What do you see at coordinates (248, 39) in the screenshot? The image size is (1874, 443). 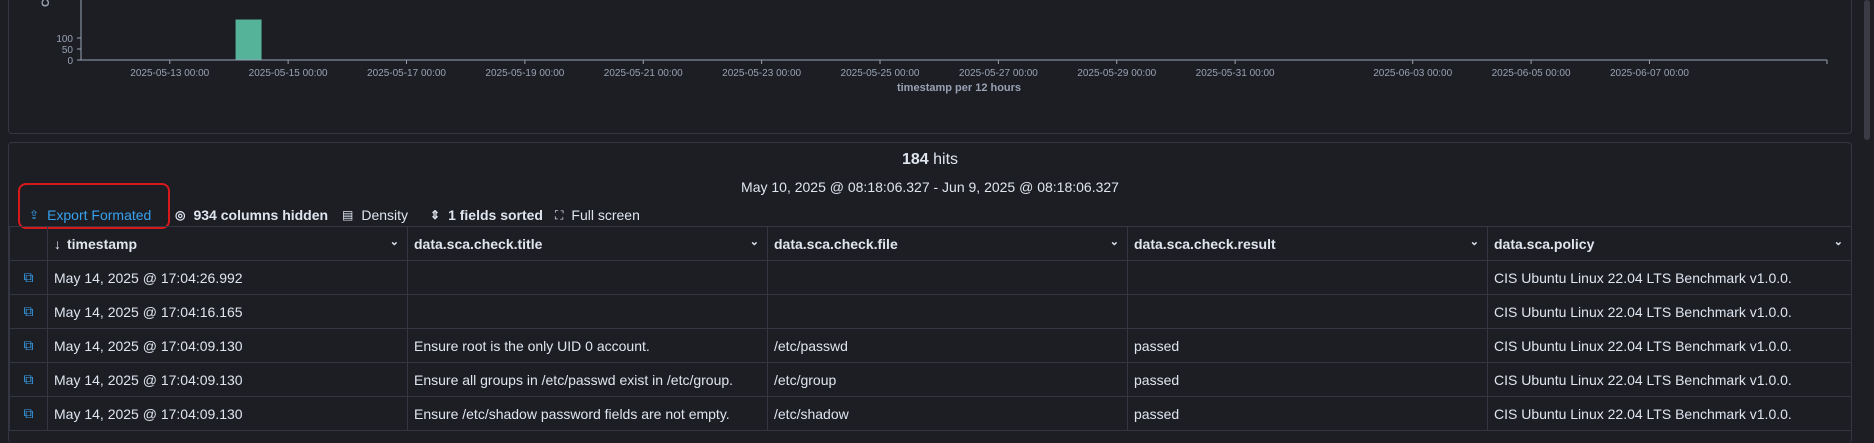 I see `histogram-bar` at bounding box center [248, 39].